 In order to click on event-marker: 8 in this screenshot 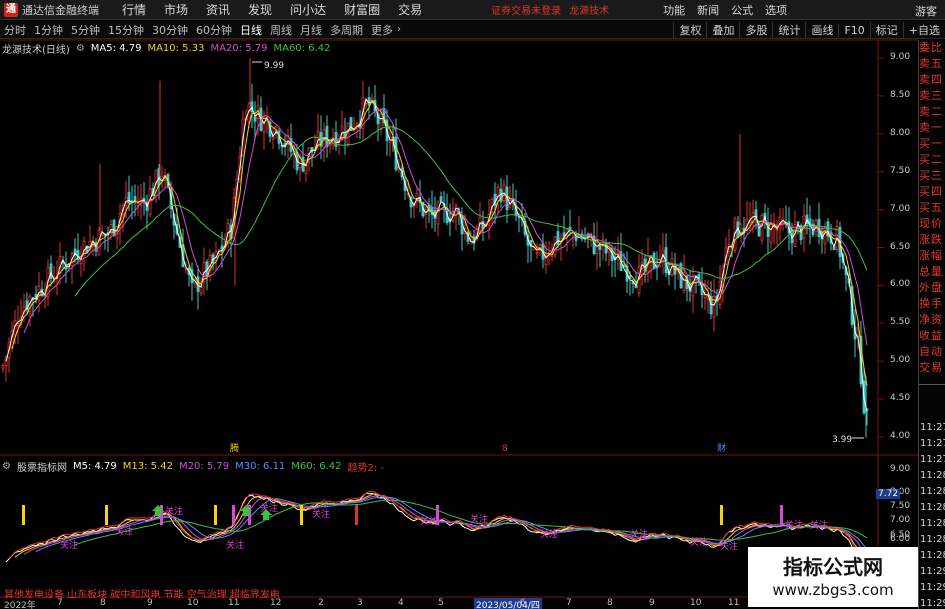, I will do `click(505, 449)`.